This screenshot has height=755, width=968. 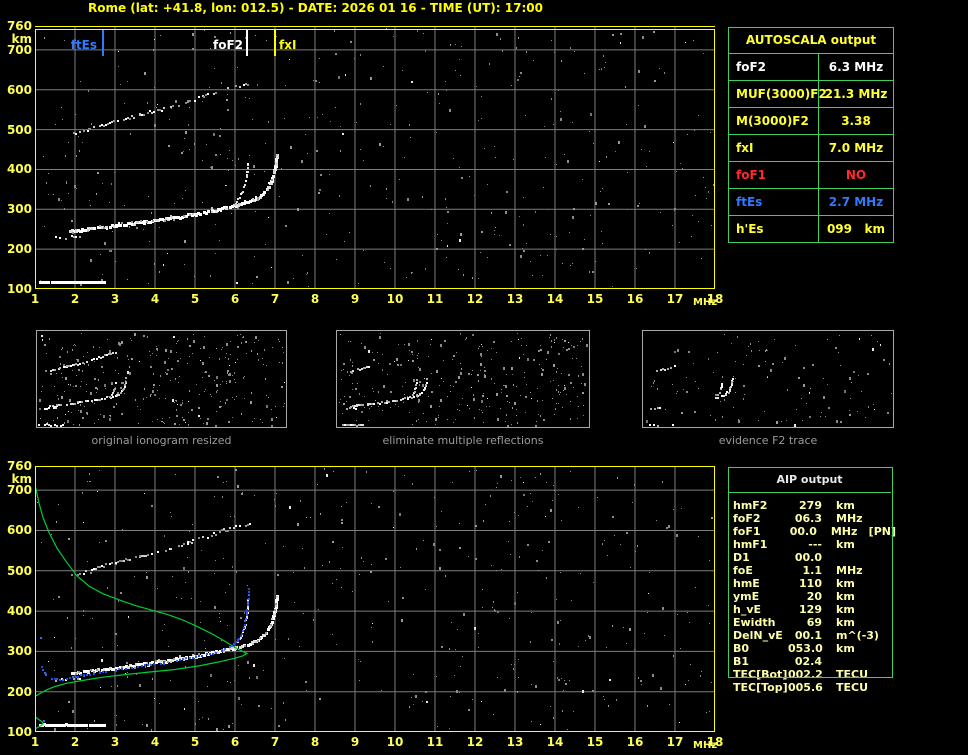 What do you see at coordinates (35, 299) in the screenshot?
I see `x-axis-tick-label: 1` at bounding box center [35, 299].